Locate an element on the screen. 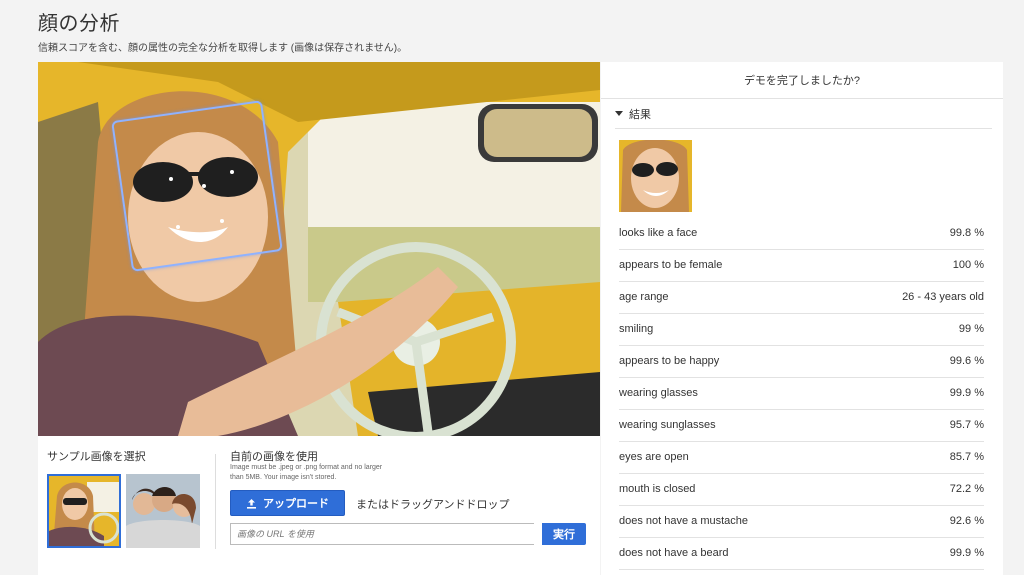  upload-button: アップロード is located at coordinates (287, 503).